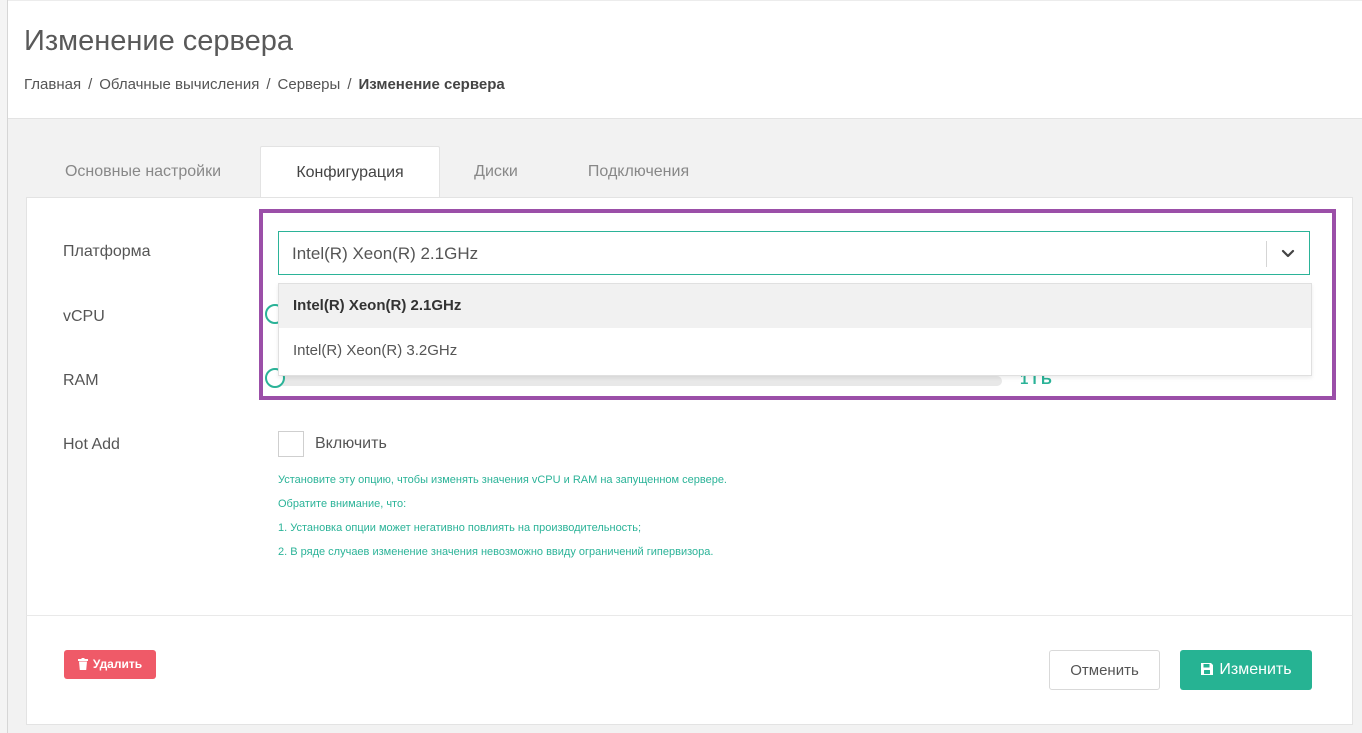 This screenshot has height=733, width=1362. Describe the element at coordinates (795, 306) in the screenshot. I see `platform-option: Intel(R) Xeon(R) 2.1GHz` at that location.